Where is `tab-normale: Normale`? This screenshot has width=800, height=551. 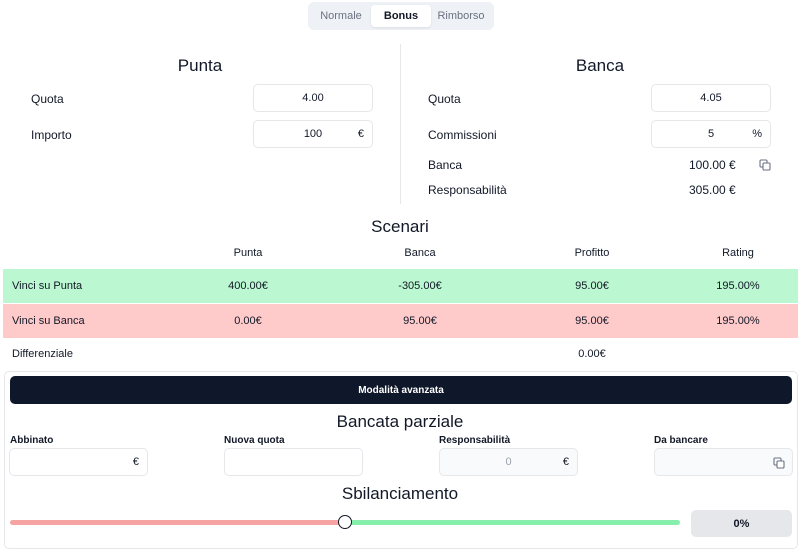
tab-normale: Normale is located at coordinates (341, 16).